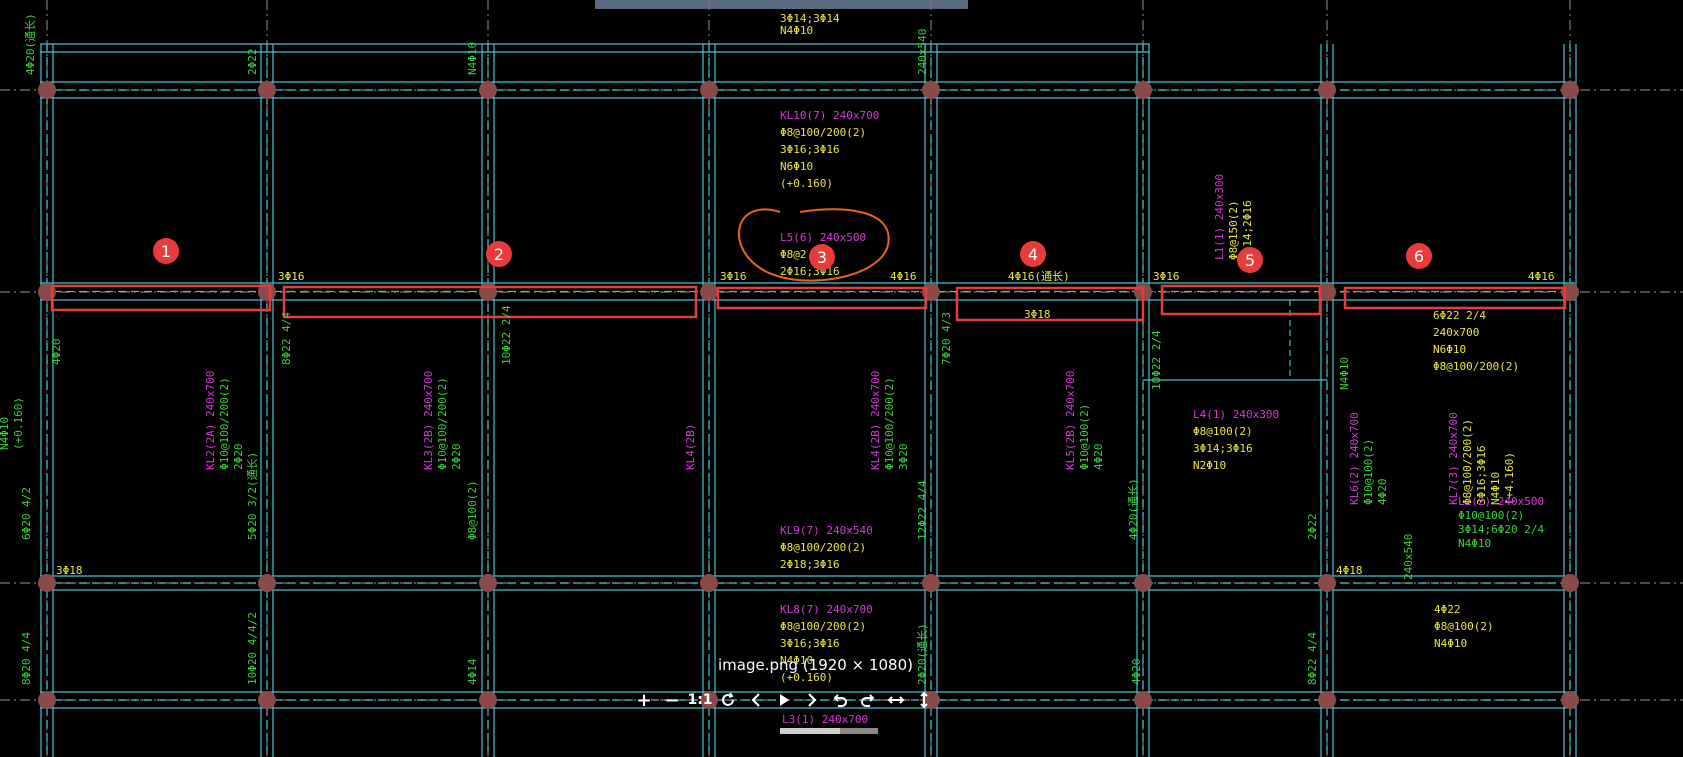 The width and height of the screenshot is (1683, 757). Describe the element at coordinates (840, 700) in the screenshot. I see `rotate-left-icon` at that location.